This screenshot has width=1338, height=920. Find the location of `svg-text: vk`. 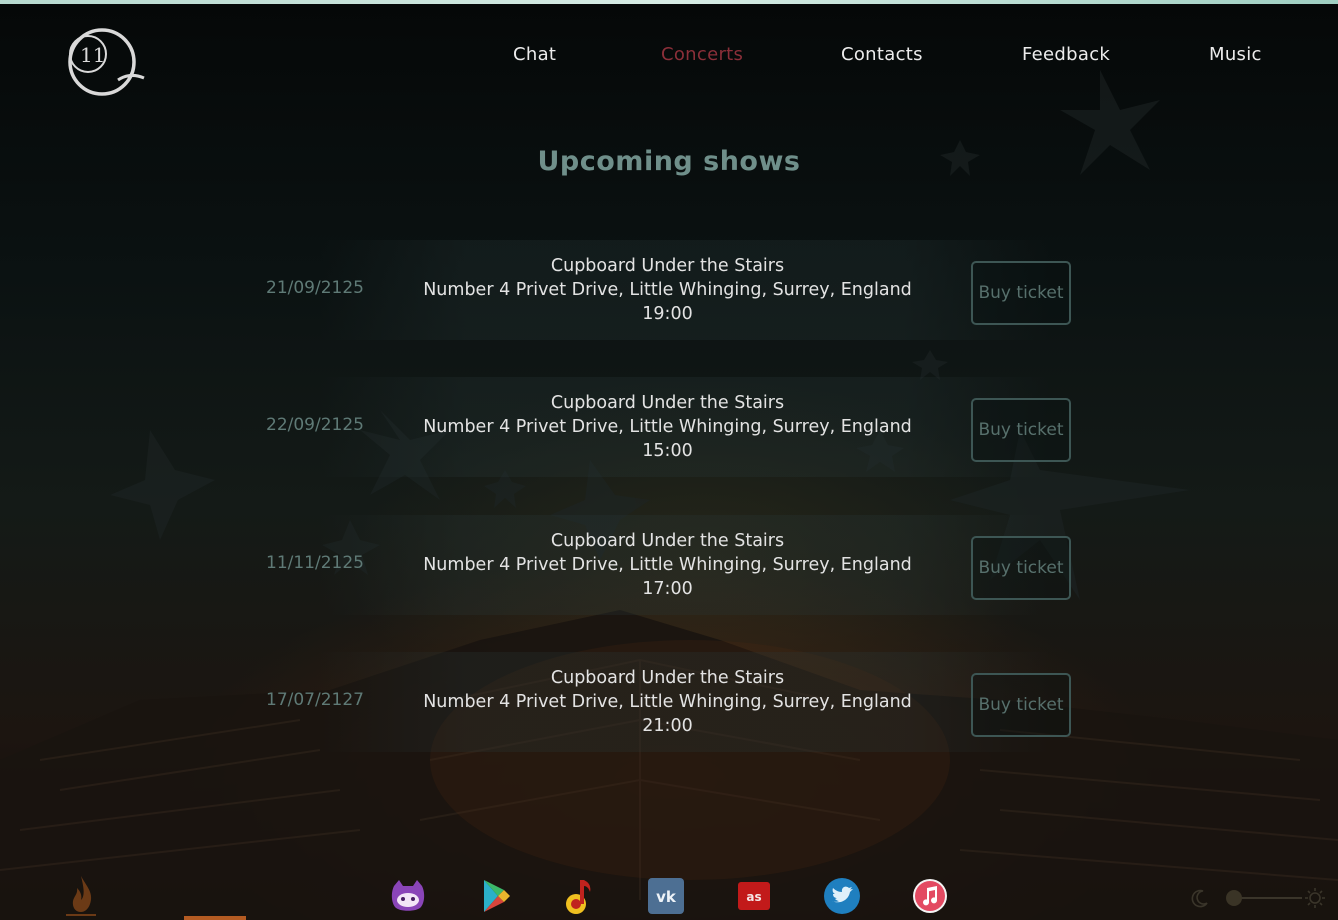

svg-text: vk is located at coordinates (666, 897).